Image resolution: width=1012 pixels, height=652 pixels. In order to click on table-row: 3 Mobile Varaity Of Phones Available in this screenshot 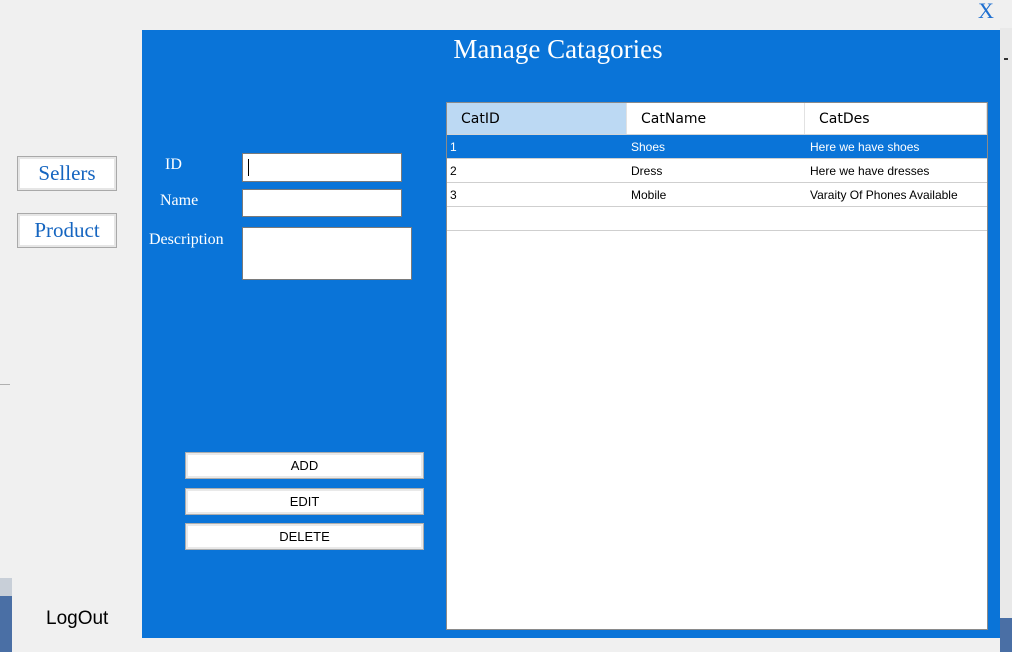, I will do `click(717, 195)`.